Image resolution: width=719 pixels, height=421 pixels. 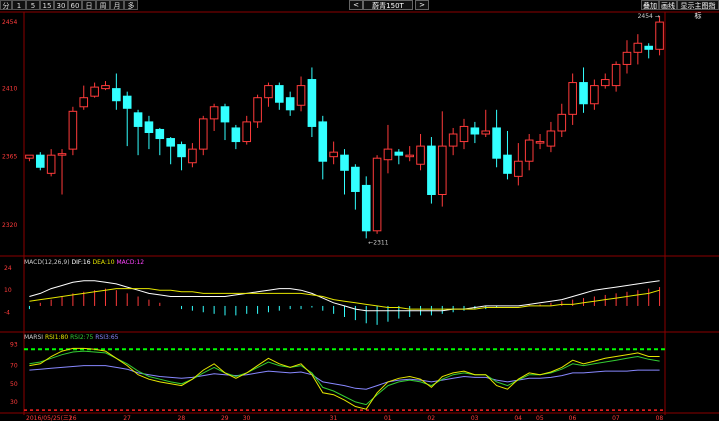 I want to click on macd-legend: MACD(12,26,9) DIF:16 DEA:10 MACD:12, so click(x=84, y=262).